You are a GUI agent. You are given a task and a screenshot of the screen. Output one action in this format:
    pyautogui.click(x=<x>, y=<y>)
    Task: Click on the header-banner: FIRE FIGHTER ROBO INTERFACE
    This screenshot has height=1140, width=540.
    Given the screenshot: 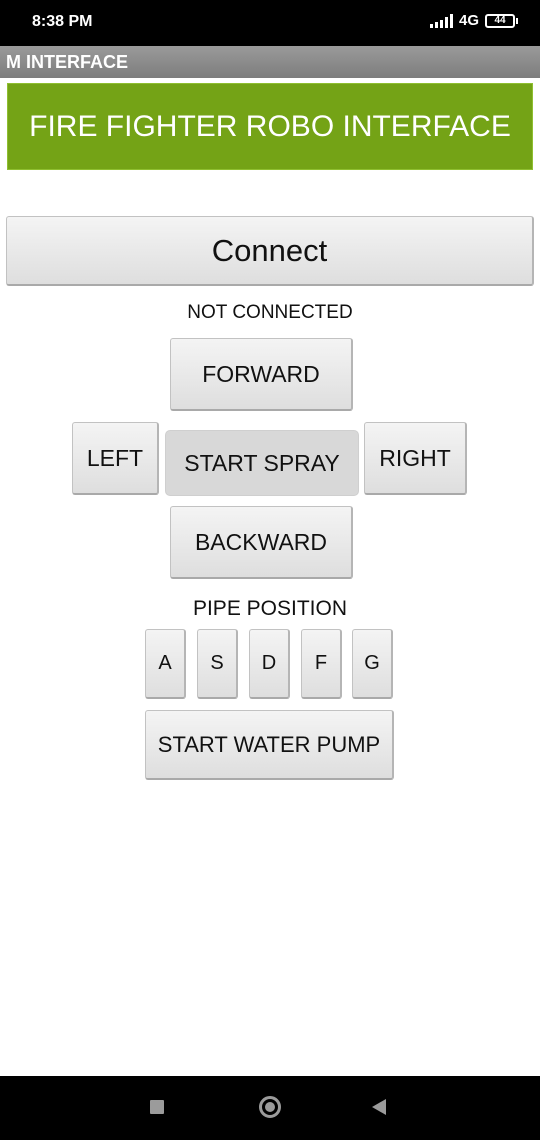 What is the action you would take?
    pyautogui.click(x=270, y=126)
    